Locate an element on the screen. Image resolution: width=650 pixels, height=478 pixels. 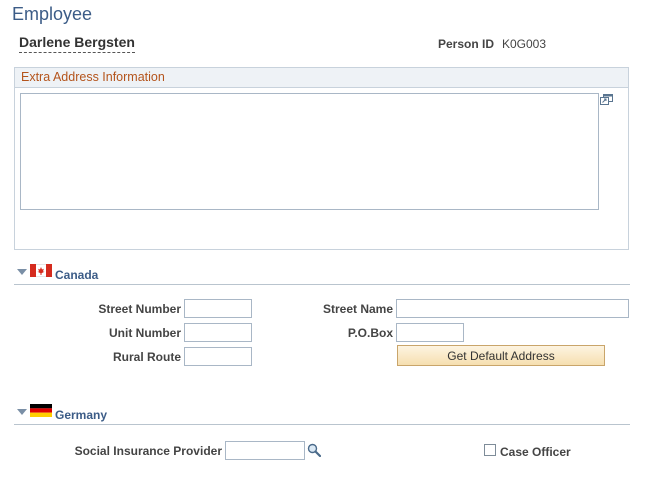
canada-flag-icon is located at coordinates (41, 270).